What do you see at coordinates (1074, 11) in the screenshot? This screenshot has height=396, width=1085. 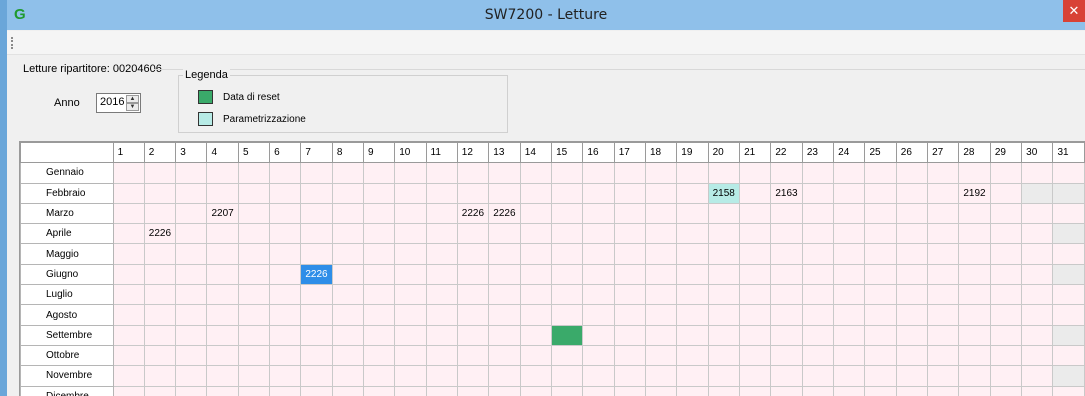 I see `close-button: ✕` at bounding box center [1074, 11].